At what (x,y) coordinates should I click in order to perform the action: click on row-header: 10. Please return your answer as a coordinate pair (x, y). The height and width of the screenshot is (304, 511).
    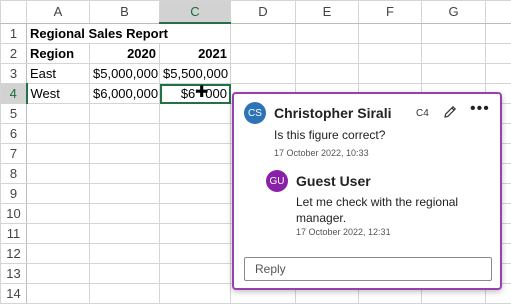
    Looking at the image, I should click on (14, 214).